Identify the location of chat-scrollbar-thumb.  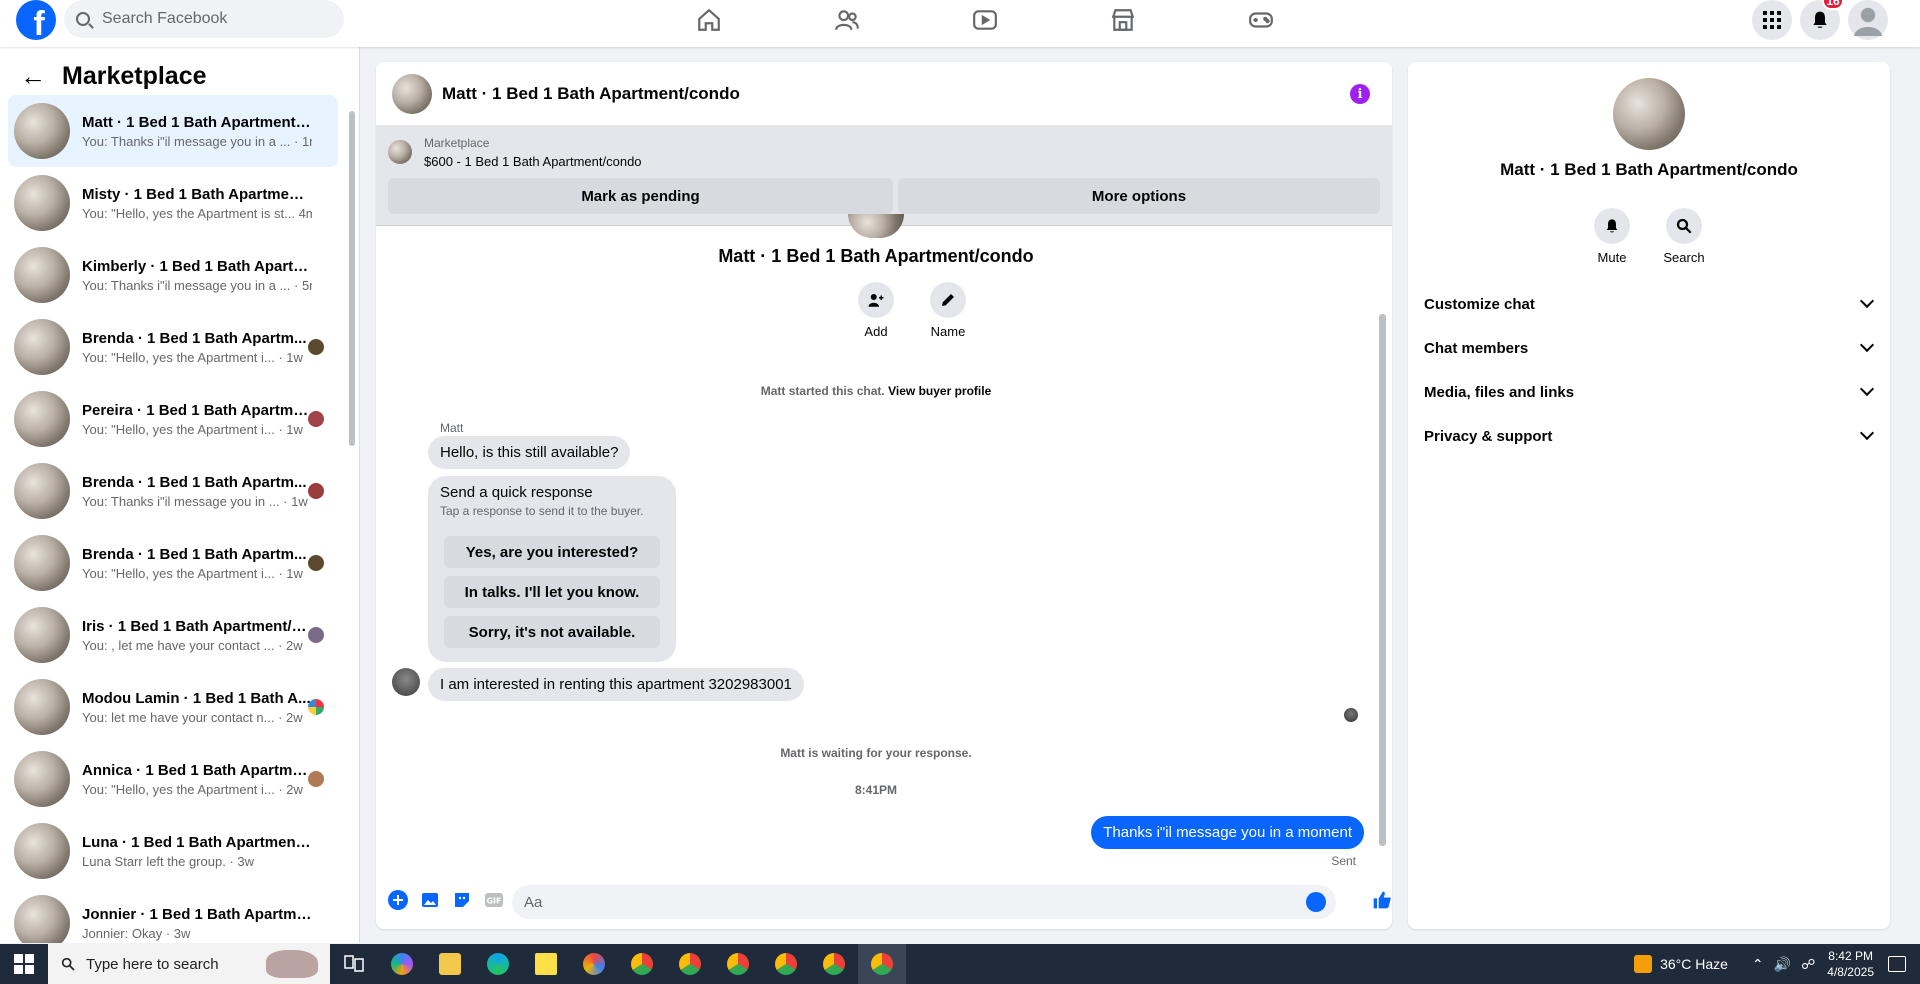
(1382, 580).